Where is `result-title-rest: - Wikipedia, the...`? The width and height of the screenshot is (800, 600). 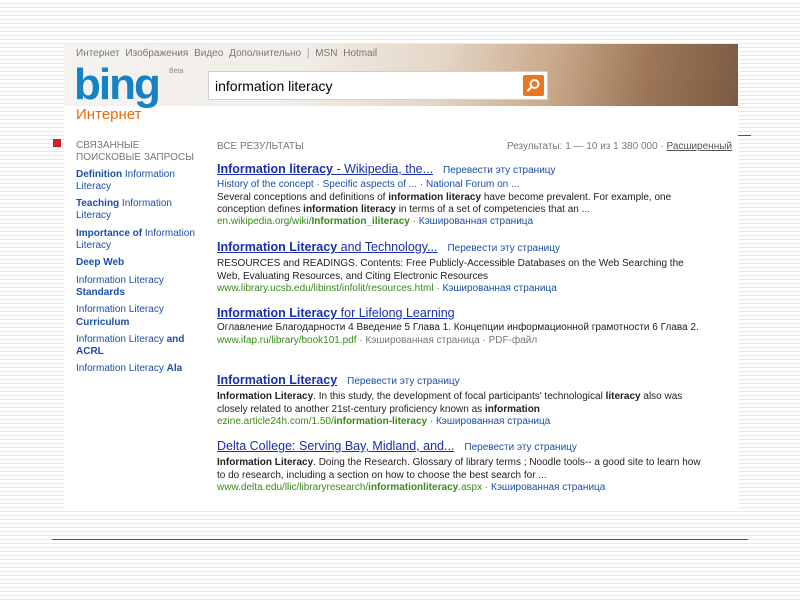
result-title-rest: - Wikipedia, the... is located at coordinates (383, 169).